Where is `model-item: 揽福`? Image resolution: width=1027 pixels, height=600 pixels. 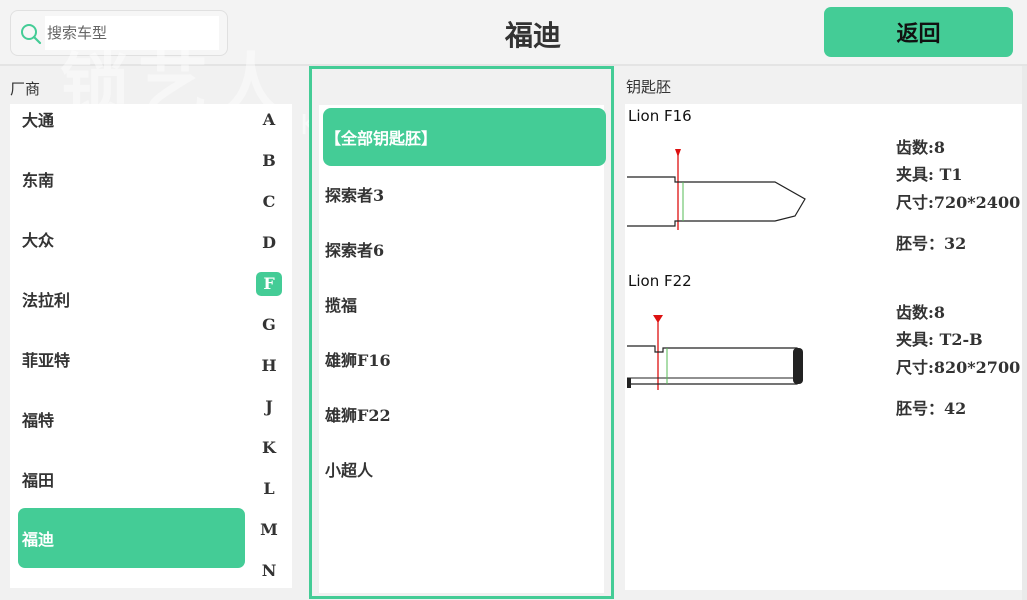
model-item: 揽福 is located at coordinates (464, 304).